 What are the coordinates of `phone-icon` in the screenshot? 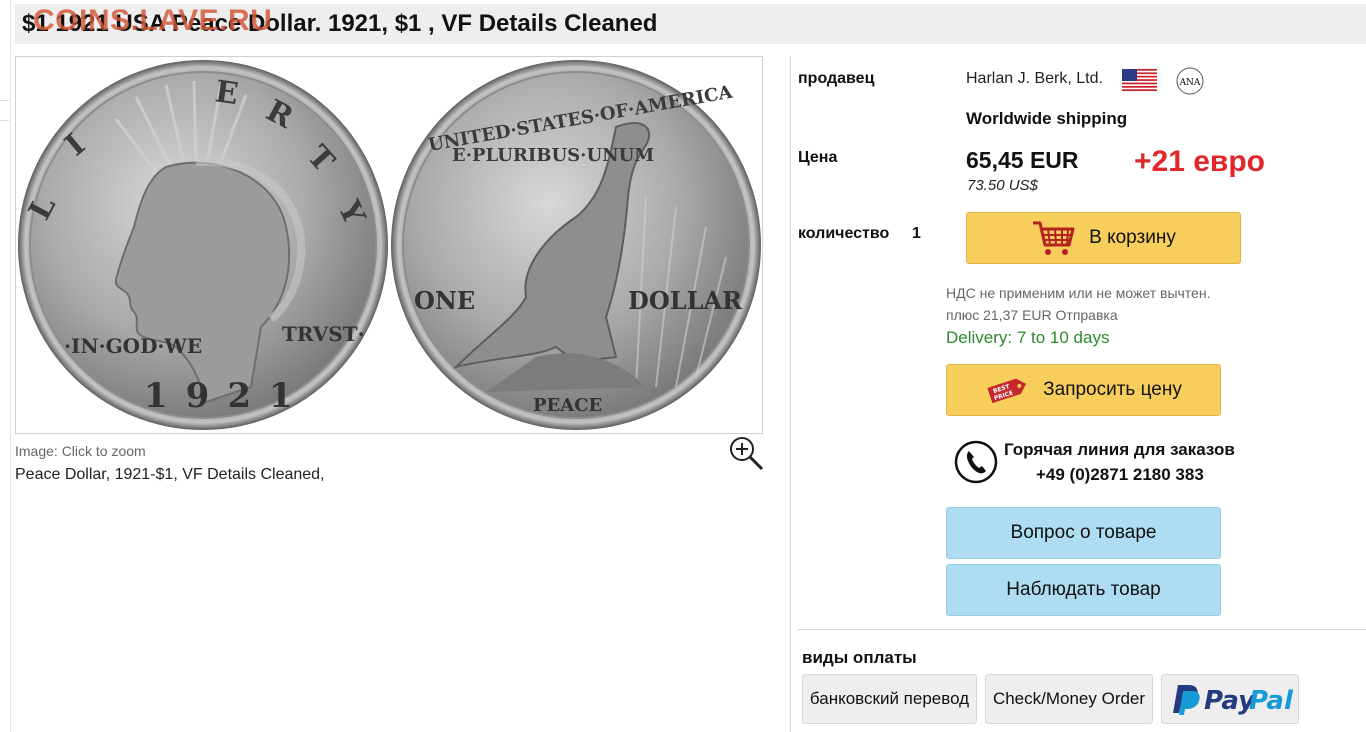 It's located at (976, 462).